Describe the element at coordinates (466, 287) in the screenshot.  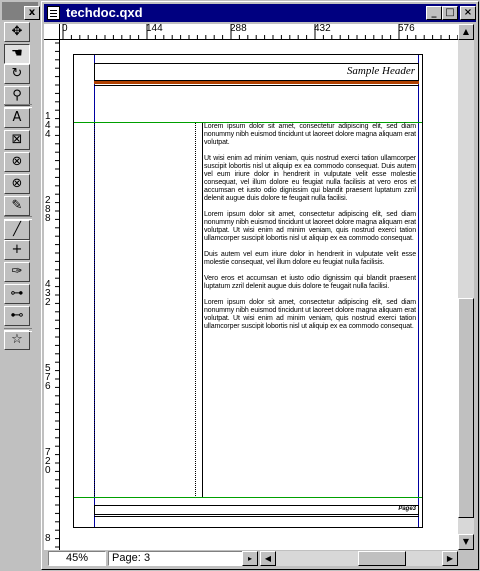
I see `vertical-scrollbar: ▲ ▼` at that location.